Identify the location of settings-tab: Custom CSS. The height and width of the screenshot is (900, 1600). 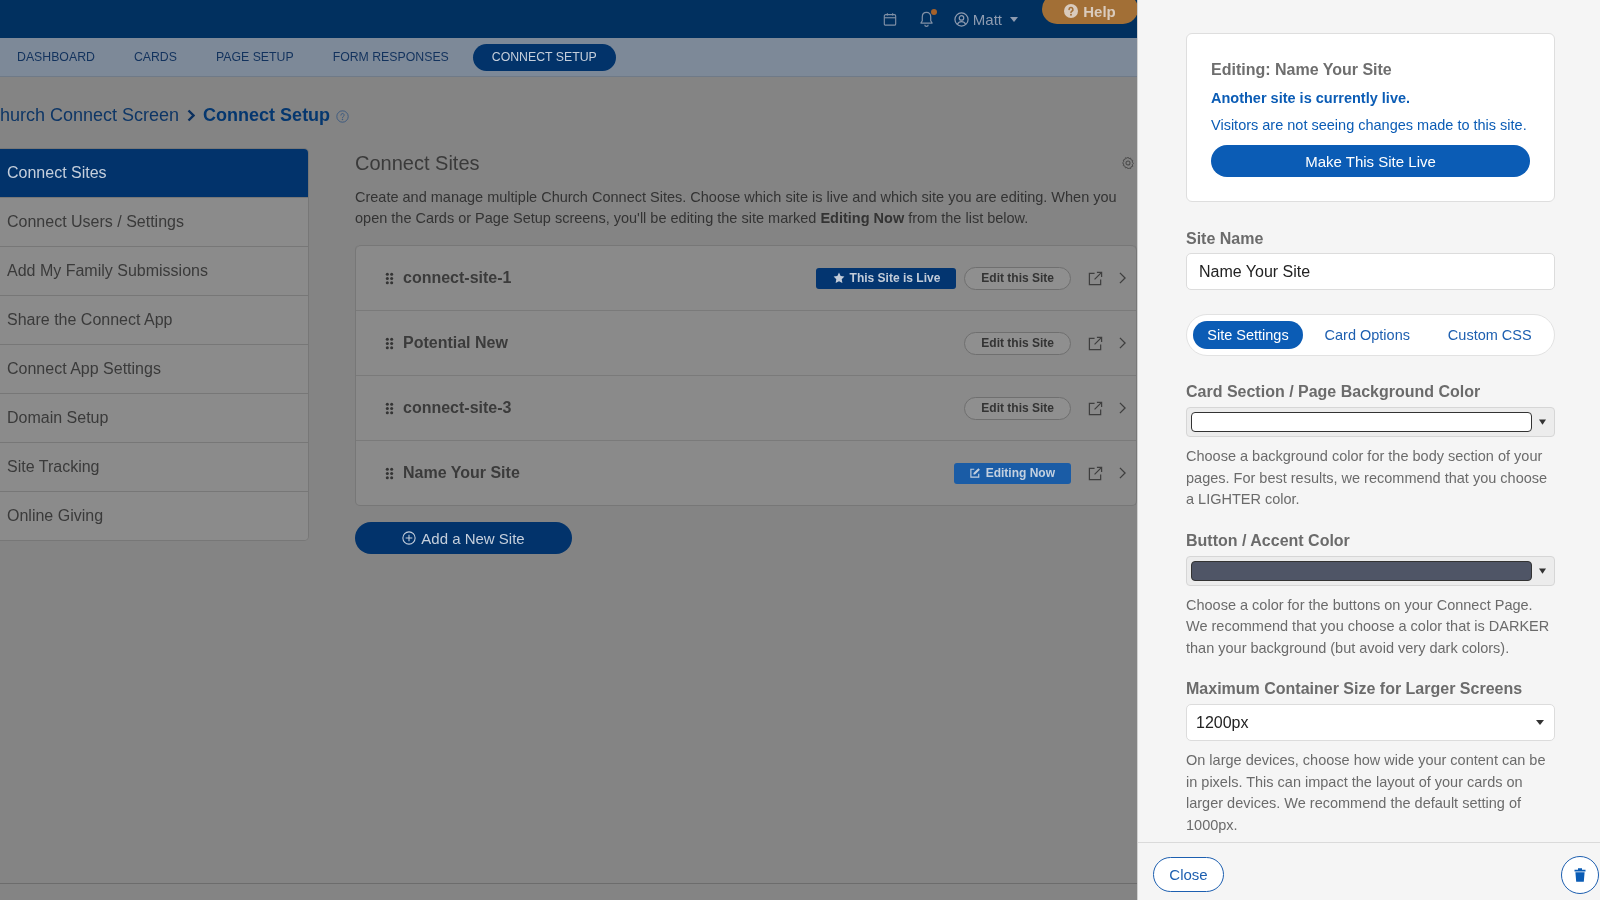
(1489, 335).